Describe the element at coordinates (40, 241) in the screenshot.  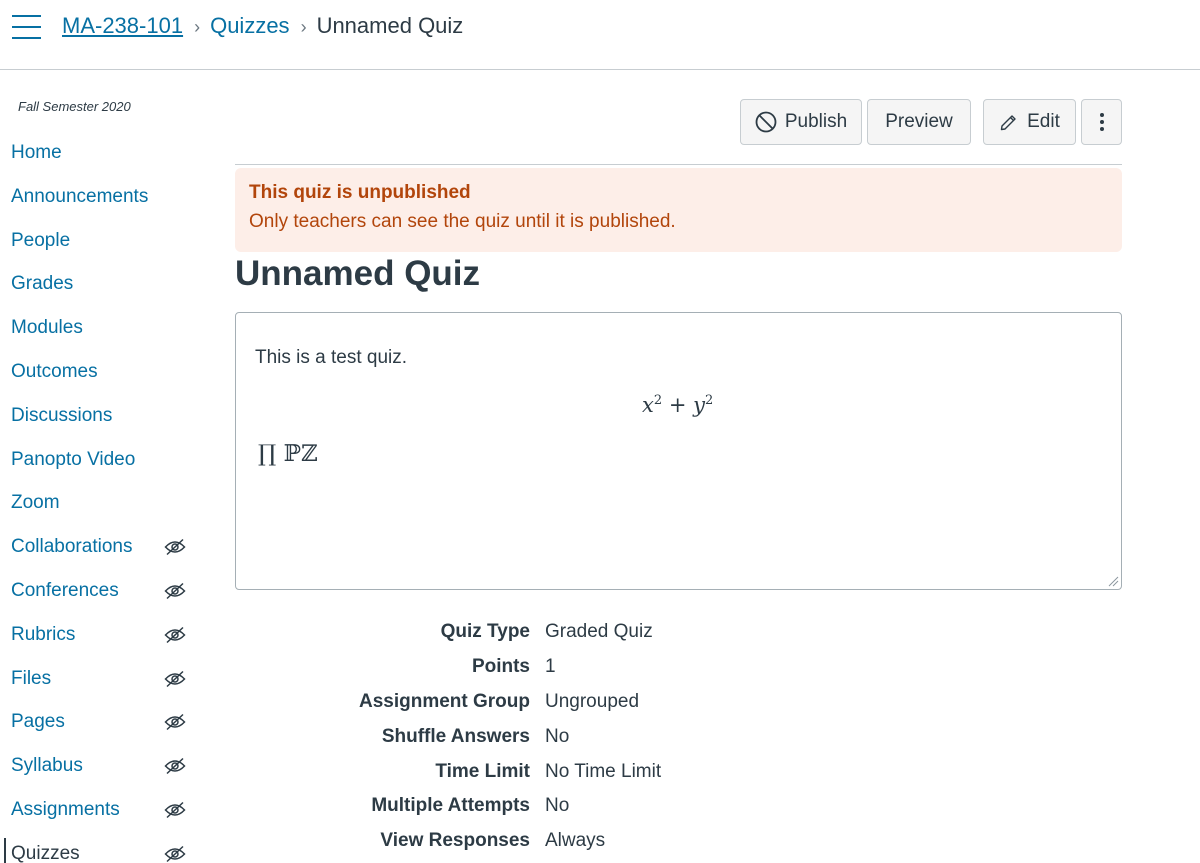
I see `sidebar-item-label: People` at that location.